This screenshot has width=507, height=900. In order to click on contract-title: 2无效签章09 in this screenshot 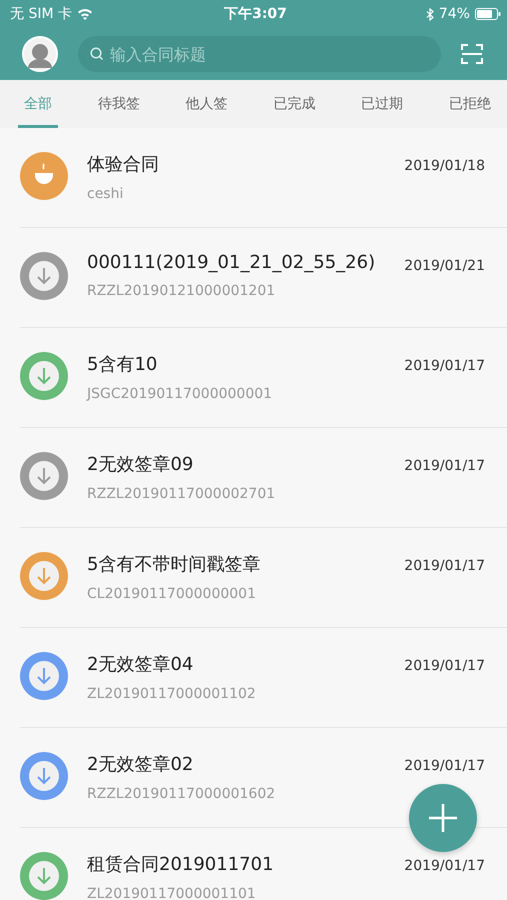, I will do `click(241, 464)`.